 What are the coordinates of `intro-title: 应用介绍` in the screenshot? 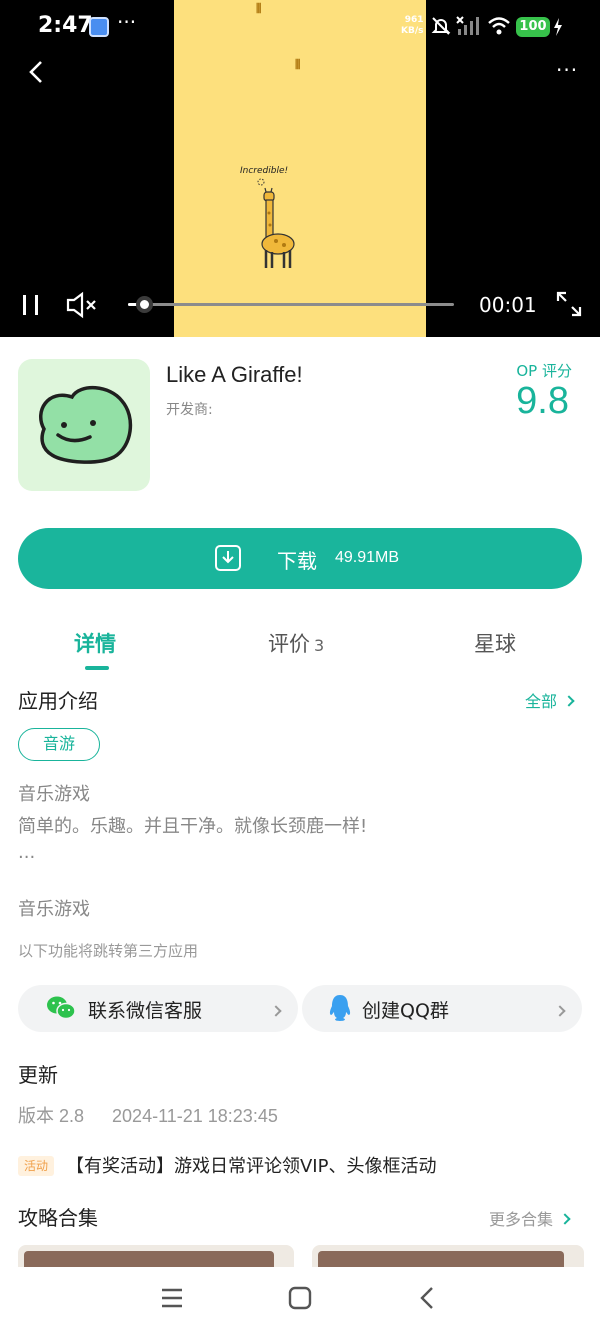 It's located at (58, 701).